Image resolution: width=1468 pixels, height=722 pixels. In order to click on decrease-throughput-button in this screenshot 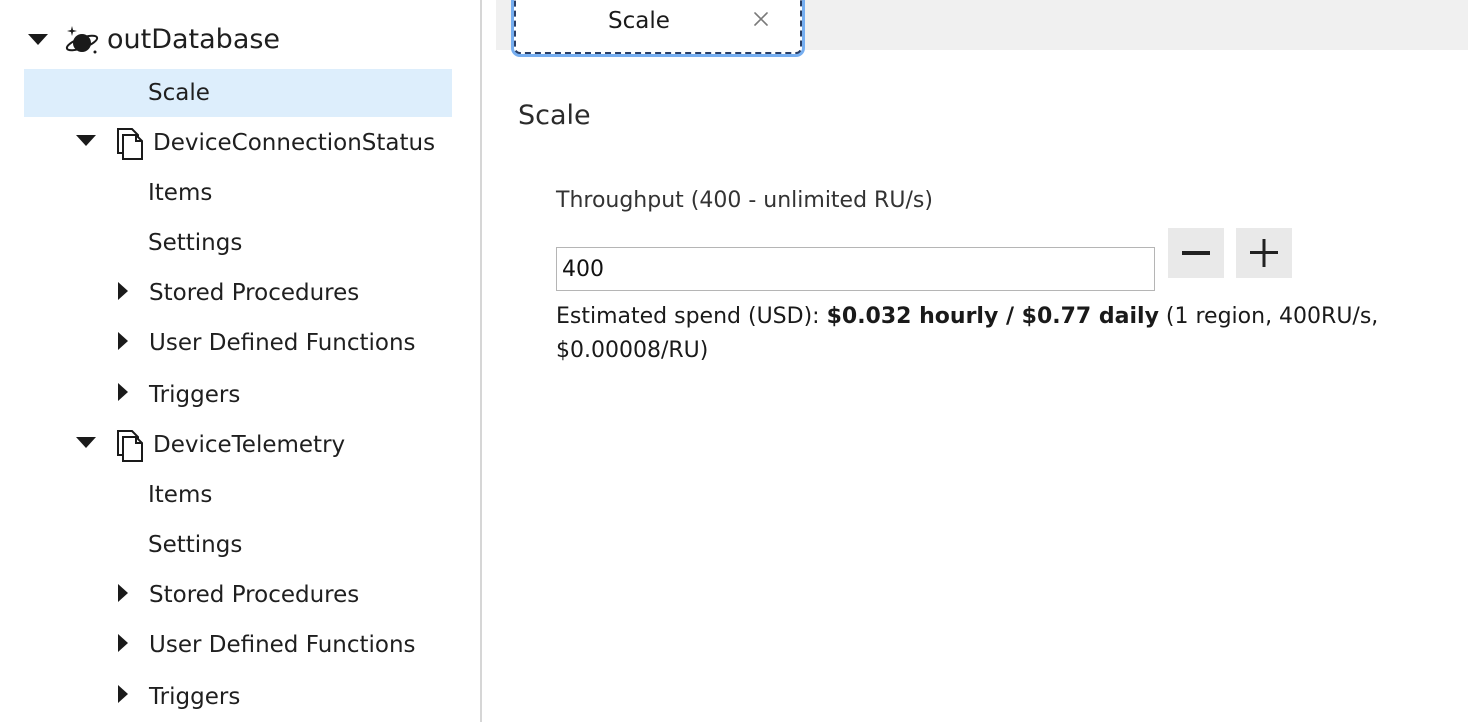, I will do `click(1196, 253)`.